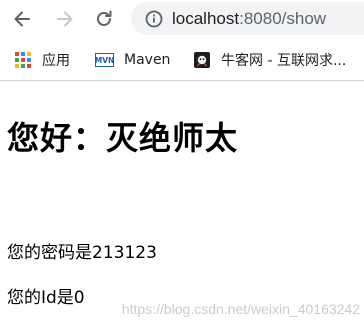 This screenshot has height=322, width=364. Describe the element at coordinates (147, 60) in the screenshot. I see `bookmark-label: Maven` at that location.